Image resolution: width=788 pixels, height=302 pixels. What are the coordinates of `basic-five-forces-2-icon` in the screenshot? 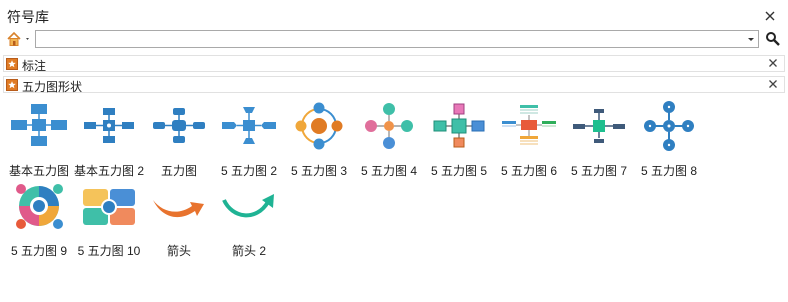 It's located at (109, 125).